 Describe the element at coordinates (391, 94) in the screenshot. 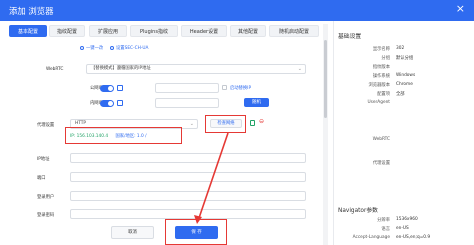

I see `summary-row: 配置项 全部` at that location.